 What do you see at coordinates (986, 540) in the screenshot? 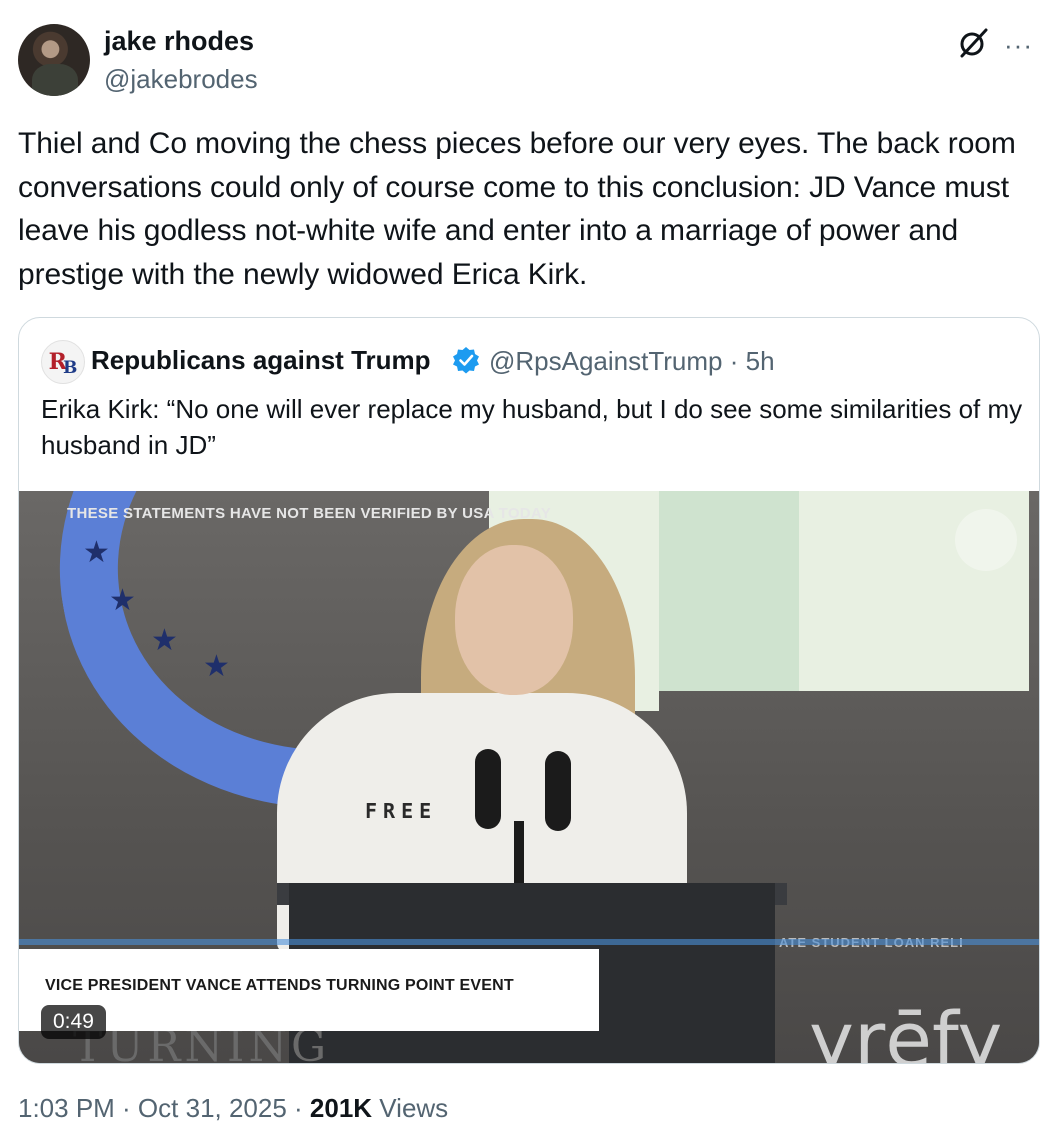
I see `usa-today-logo` at bounding box center [986, 540].